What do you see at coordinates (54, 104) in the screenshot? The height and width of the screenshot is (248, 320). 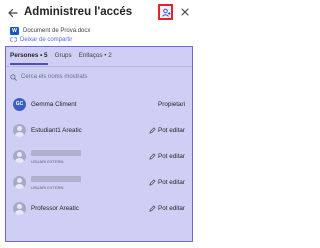 I see `person-name: Gemma Climent` at bounding box center [54, 104].